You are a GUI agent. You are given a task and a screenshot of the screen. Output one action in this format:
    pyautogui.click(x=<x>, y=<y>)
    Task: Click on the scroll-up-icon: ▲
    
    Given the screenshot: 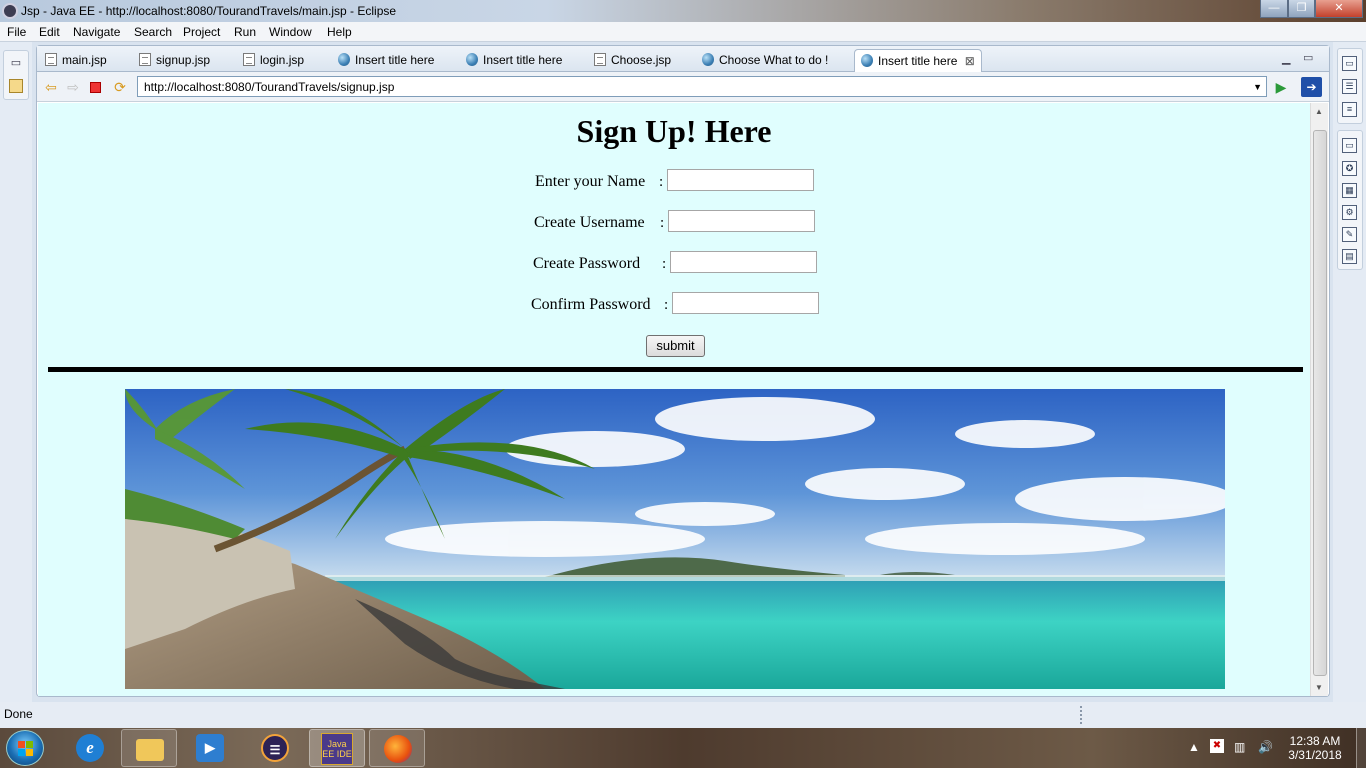 What is the action you would take?
    pyautogui.click(x=1319, y=111)
    